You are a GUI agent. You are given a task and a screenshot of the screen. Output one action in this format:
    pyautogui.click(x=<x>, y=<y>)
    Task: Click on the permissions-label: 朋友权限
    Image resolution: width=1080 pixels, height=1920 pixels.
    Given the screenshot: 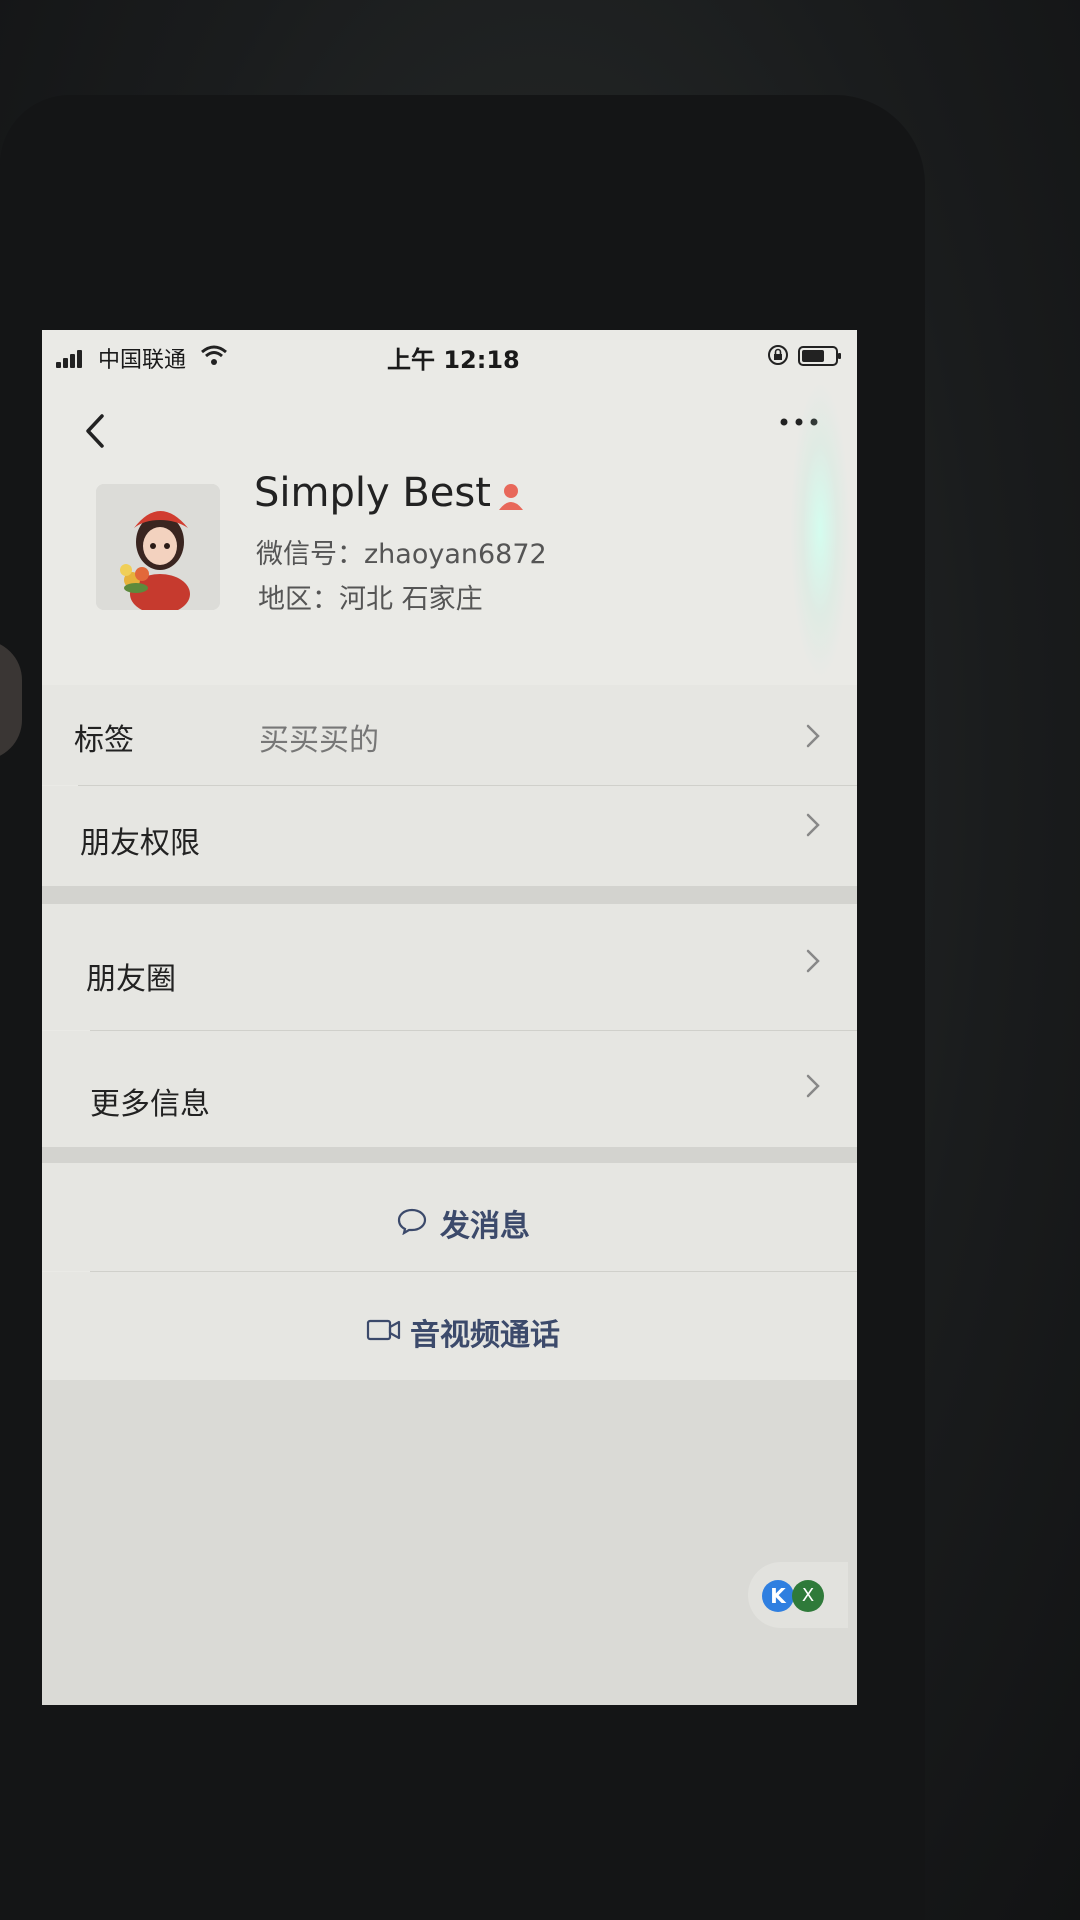 What is the action you would take?
    pyautogui.click(x=140, y=843)
    